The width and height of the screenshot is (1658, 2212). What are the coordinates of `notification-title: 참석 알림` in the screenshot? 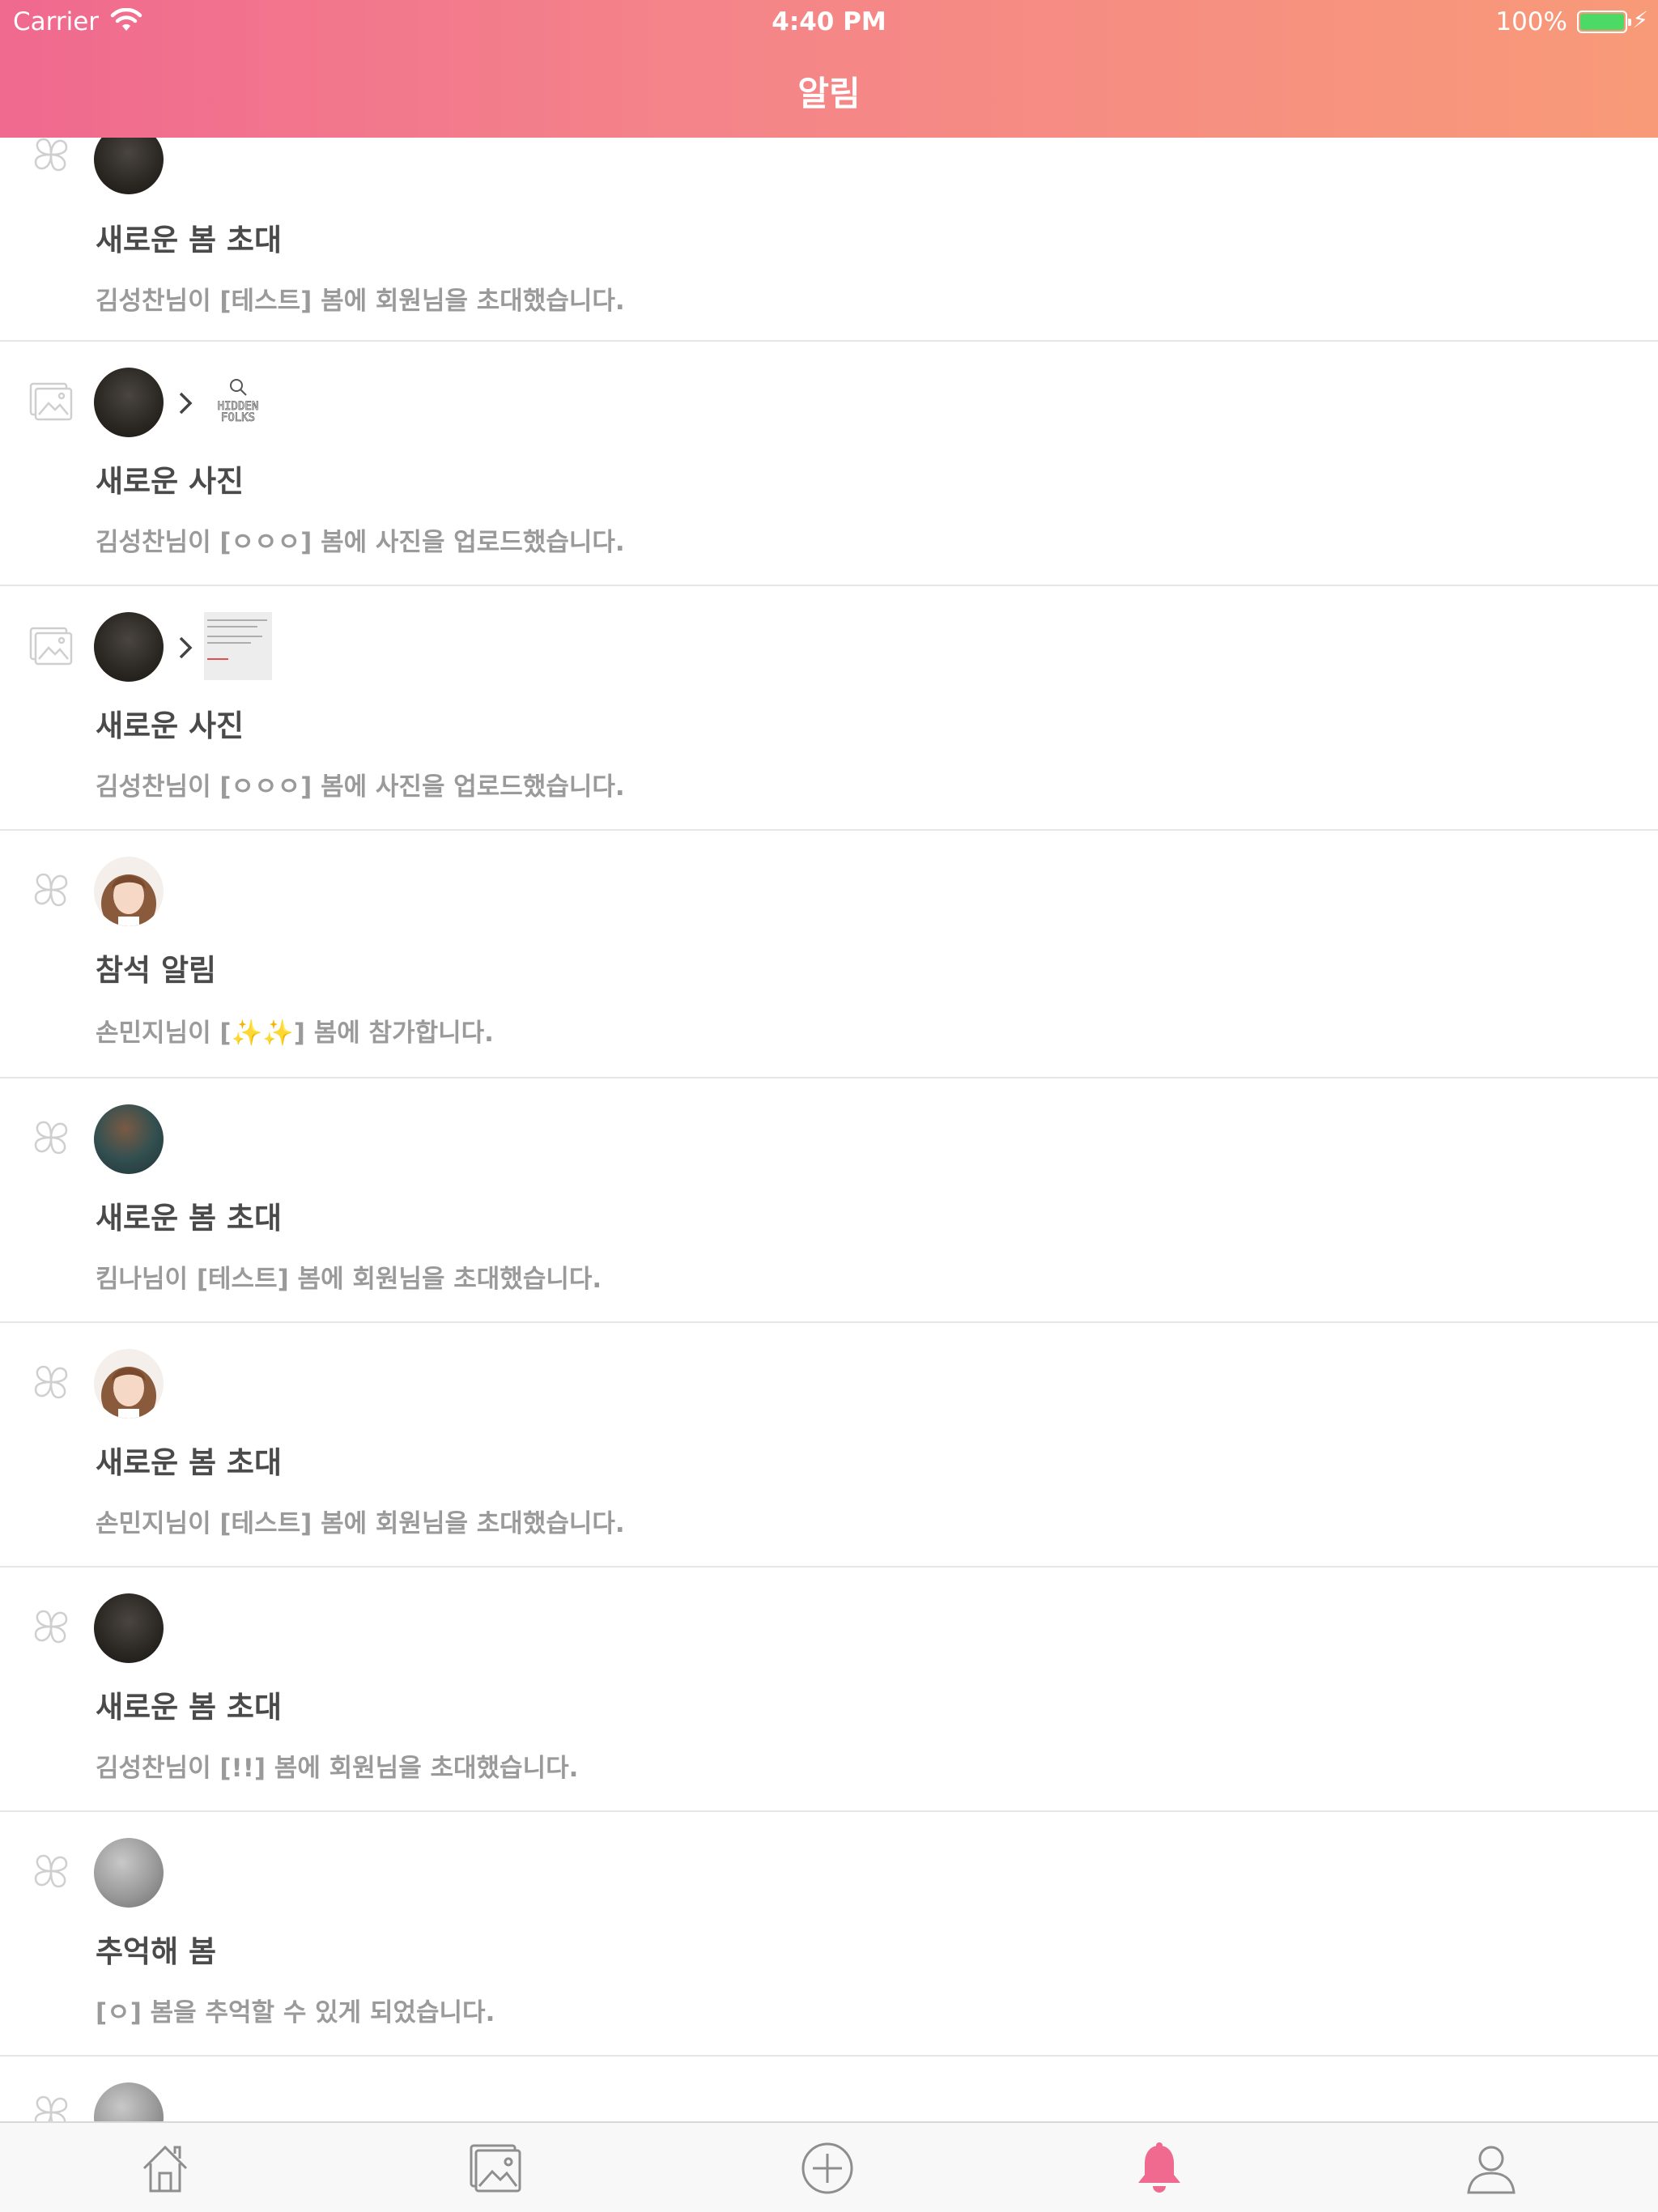 It's located at (156, 970).